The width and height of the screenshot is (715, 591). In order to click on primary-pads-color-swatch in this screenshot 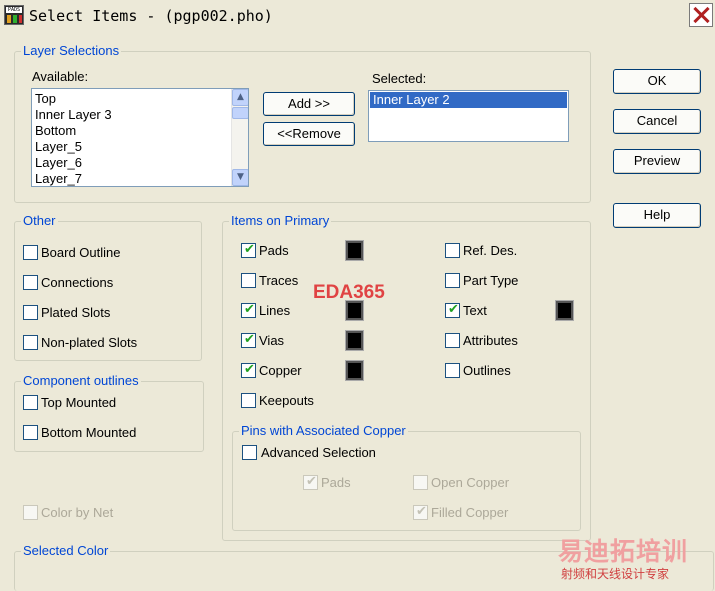, I will do `click(354, 250)`.